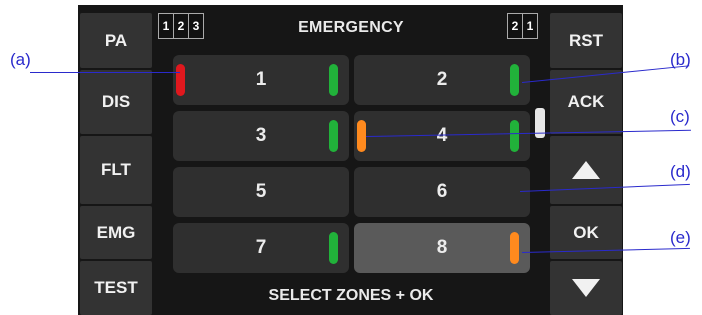 The height and width of the screenshot is (315, 702). I want to click on digit-box: 1, so click(530, 26).